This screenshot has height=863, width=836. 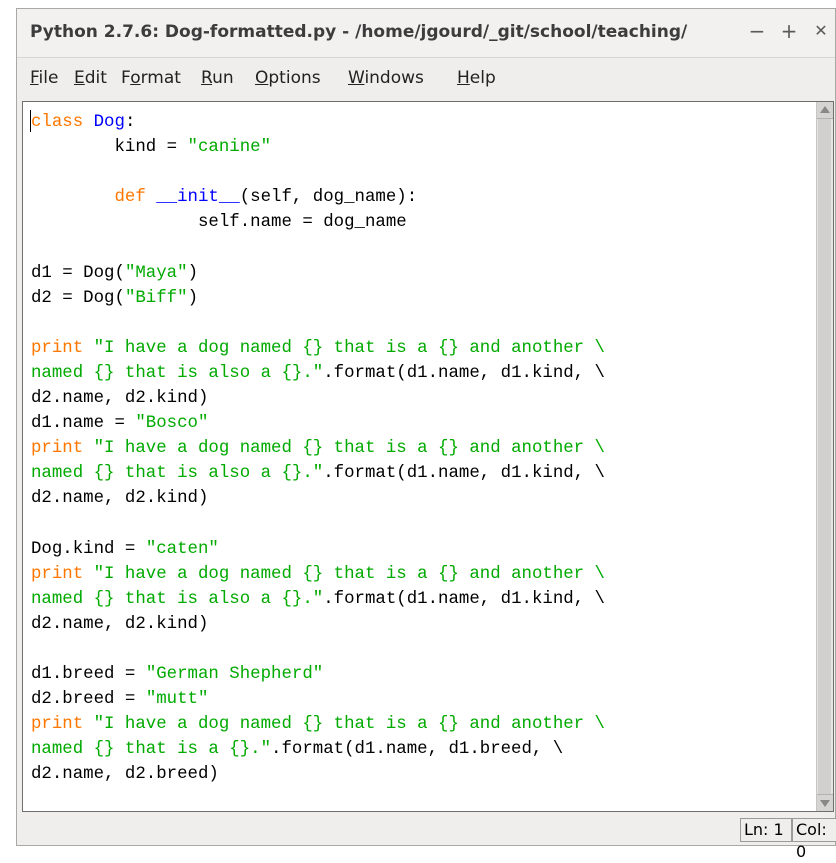 What do you see at coordinates (182, 549) in the screenshot?
I see `string-token: "caten"` at bounding box center [182, 549].